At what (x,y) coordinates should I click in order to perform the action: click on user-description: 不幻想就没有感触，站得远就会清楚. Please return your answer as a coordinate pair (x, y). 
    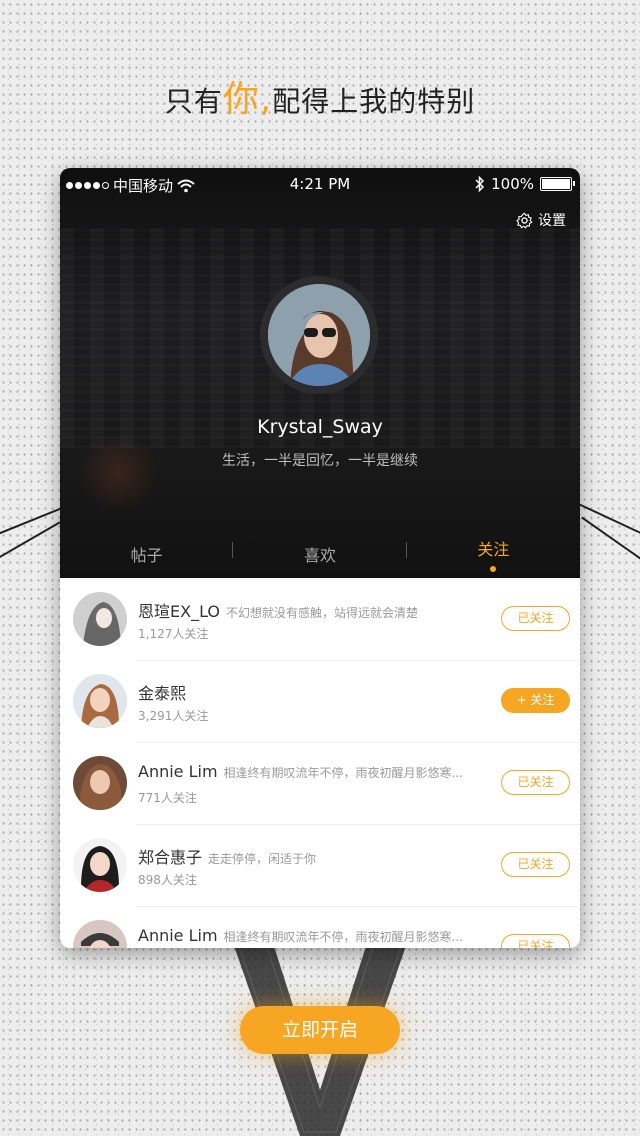
    Looking at the image, I should click on (322, 613).